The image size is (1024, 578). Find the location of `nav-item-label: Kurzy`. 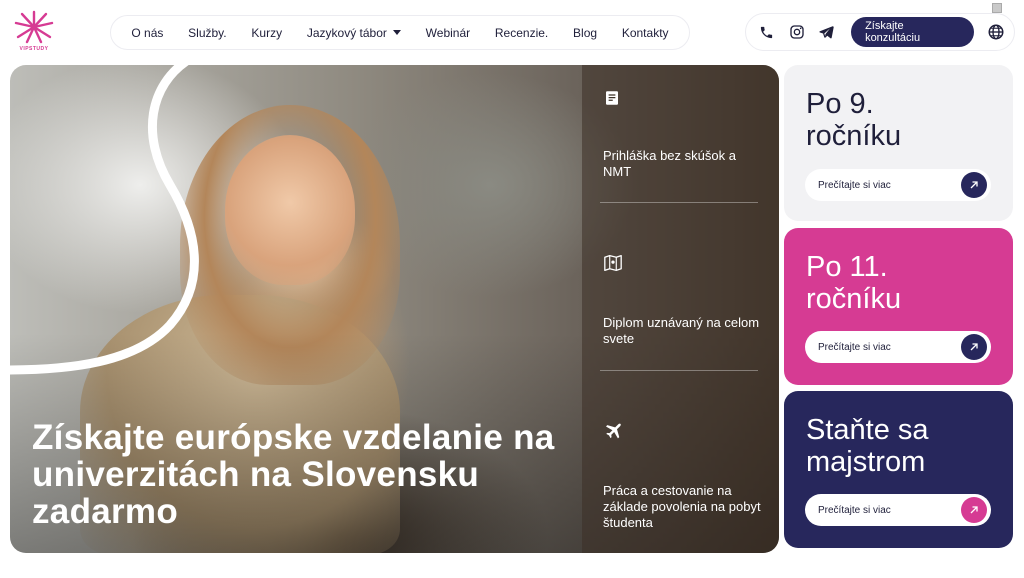

nav-item-label: Kurzy is located at coordinates (267, 32).